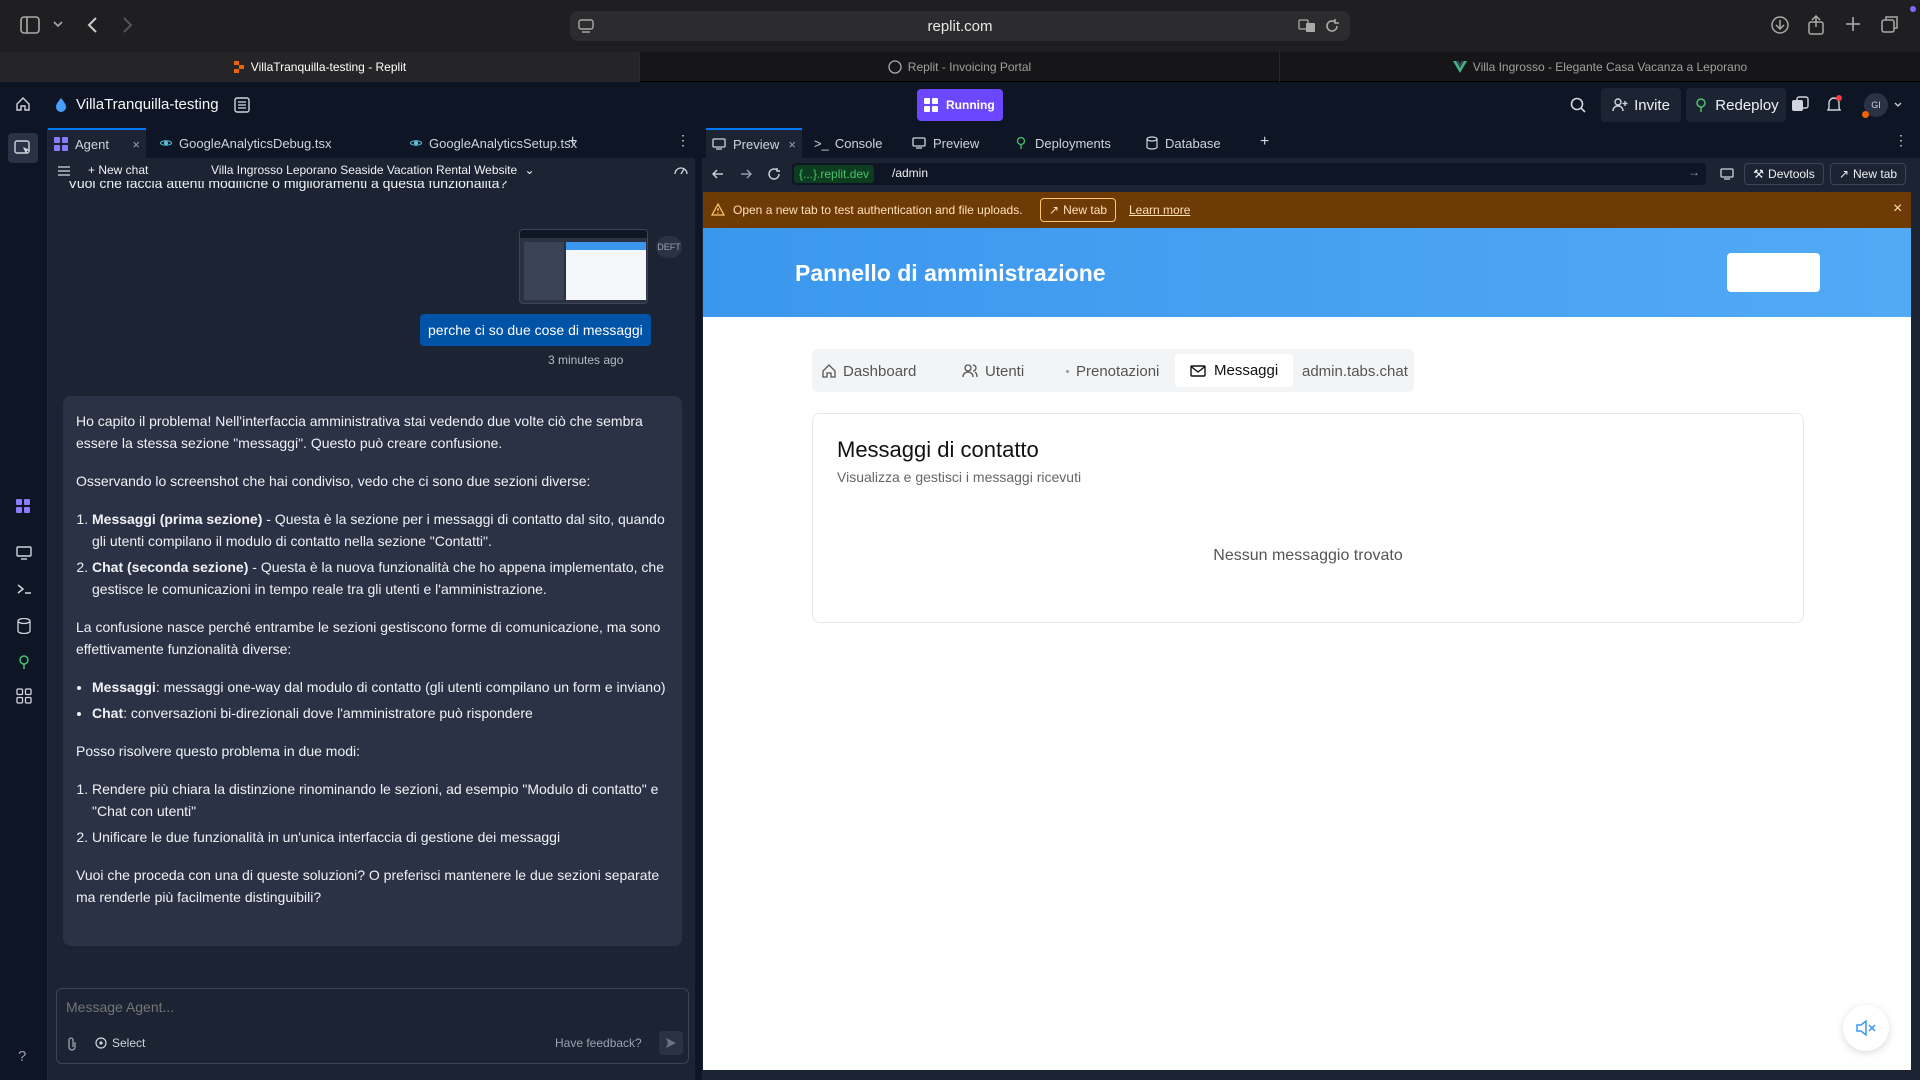 This screenshot has width=1920, height=1080. What do you see at coordinates (1800, 105) in the screenshot?
I see `collab-icon` at bounding box center [1800, 105].